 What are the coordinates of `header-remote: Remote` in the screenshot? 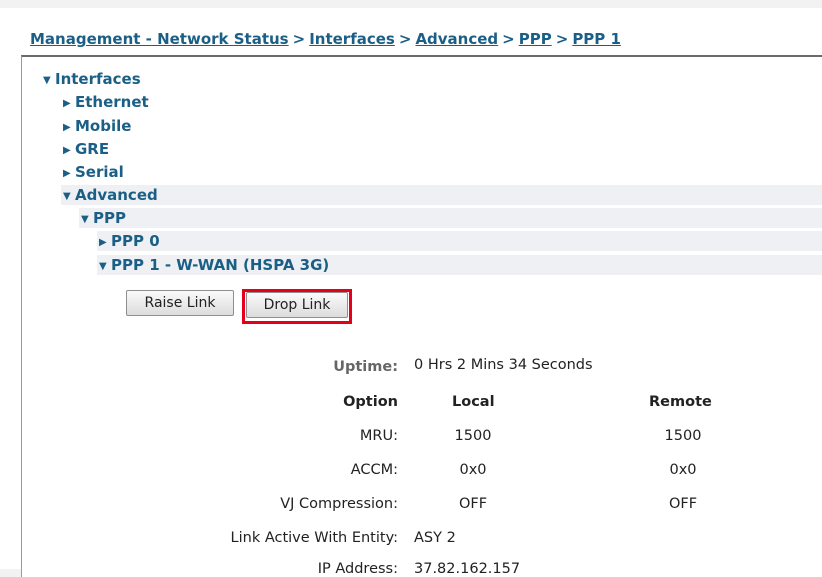 It's located at (680, 402).